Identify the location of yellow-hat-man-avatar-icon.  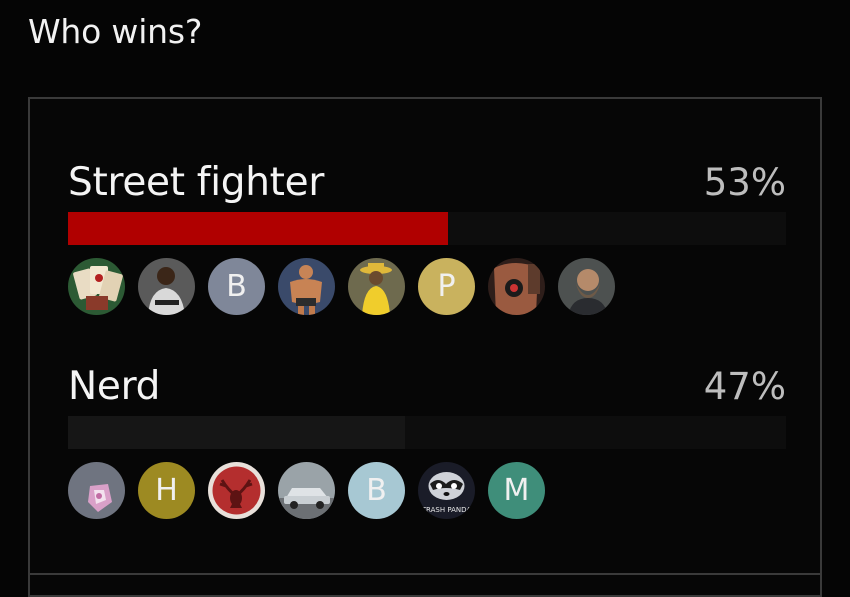
(376, 286).